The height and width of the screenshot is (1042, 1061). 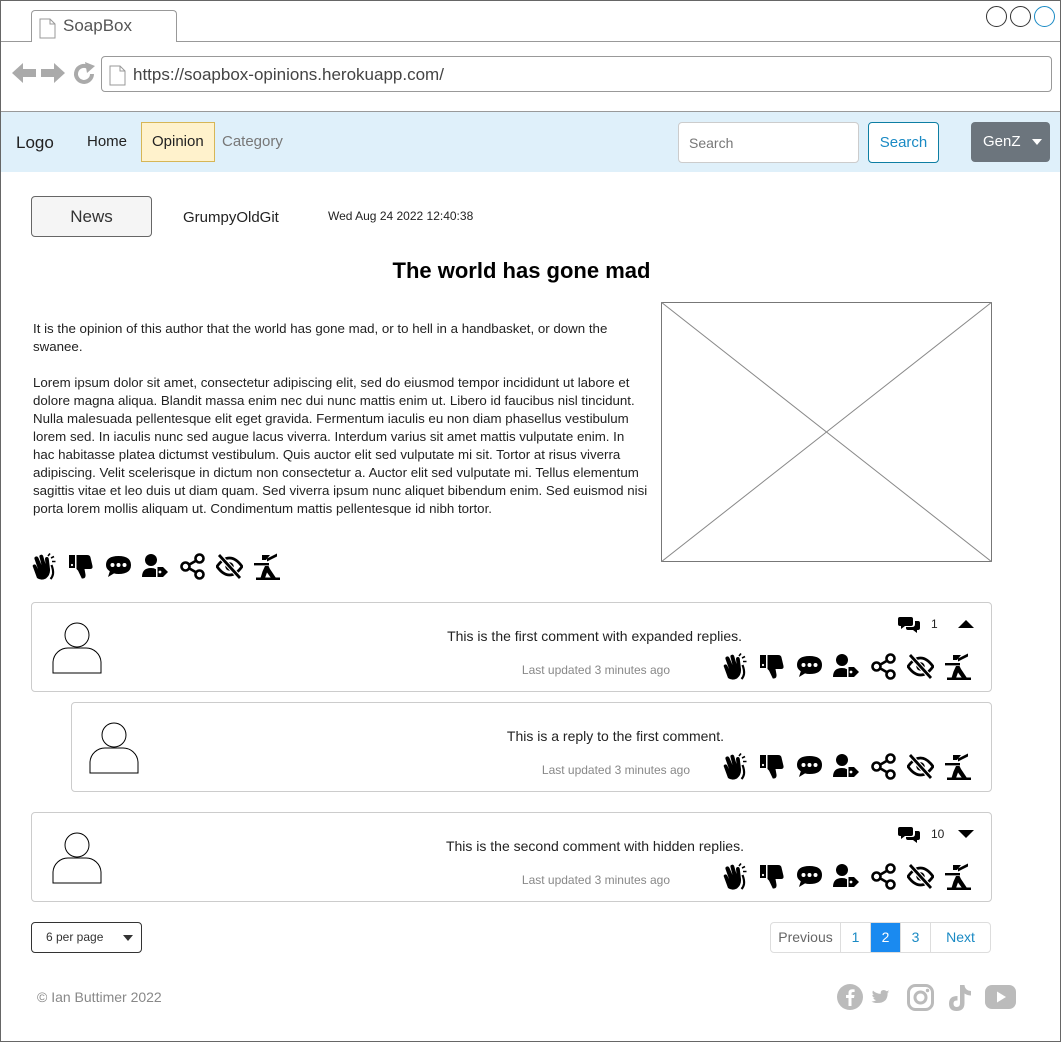 What do you see at coordinates (24, 73) in the screenshot?
I see `back-arrow-icon` at bounding box center [24, 73].